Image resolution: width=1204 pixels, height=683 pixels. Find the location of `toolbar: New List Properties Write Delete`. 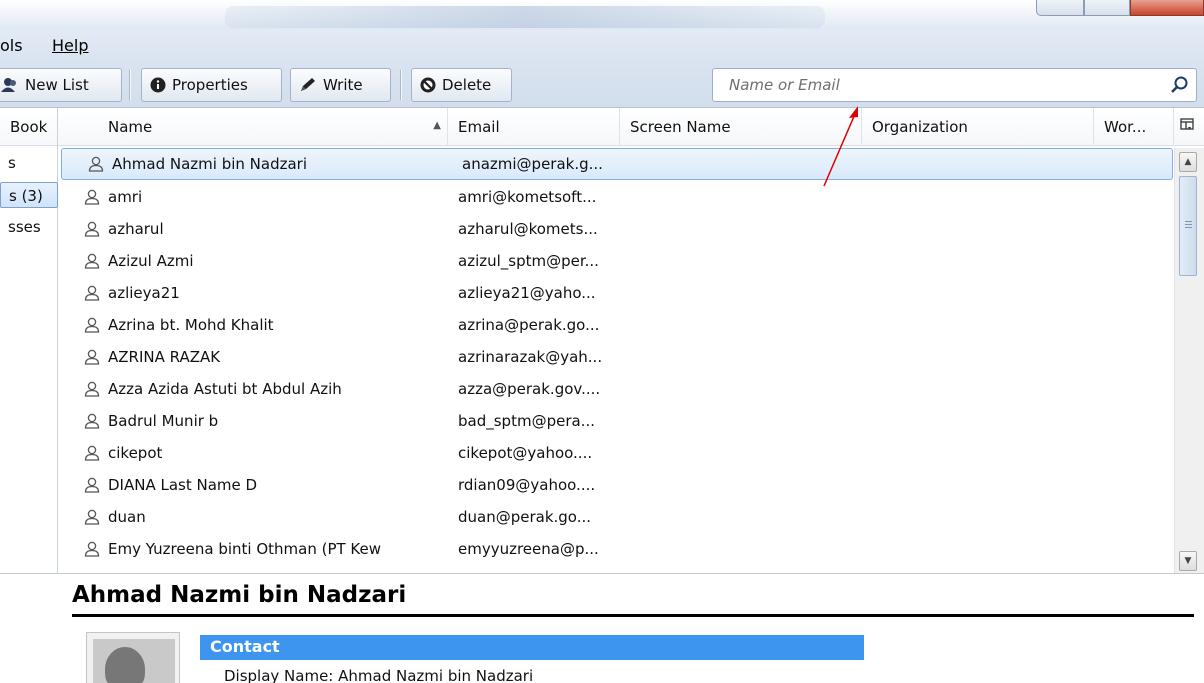

toolbar: New List Properties Write Delete is located at coordinates (602, 85).